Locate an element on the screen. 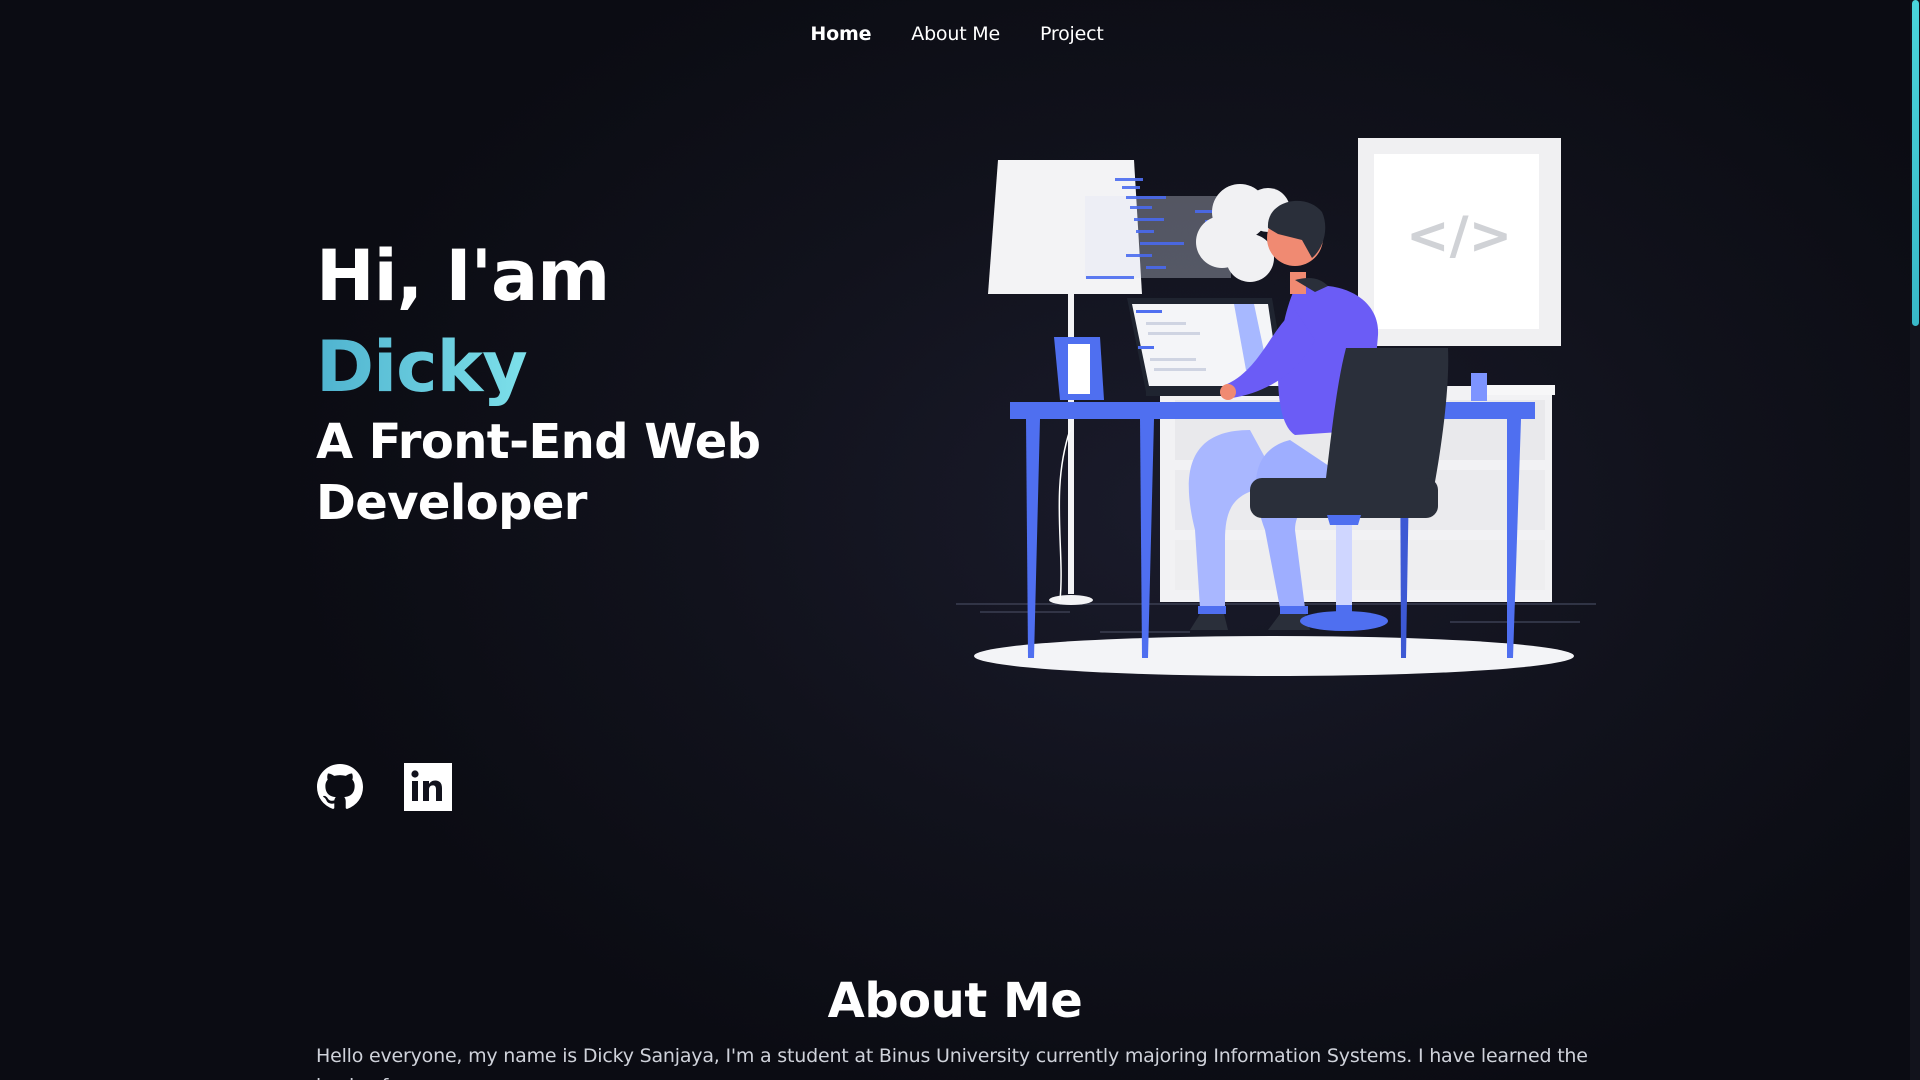 The width and height of the screenshot is (1920, 1080). nav-project: Project is located at coordinates (1072, 34).